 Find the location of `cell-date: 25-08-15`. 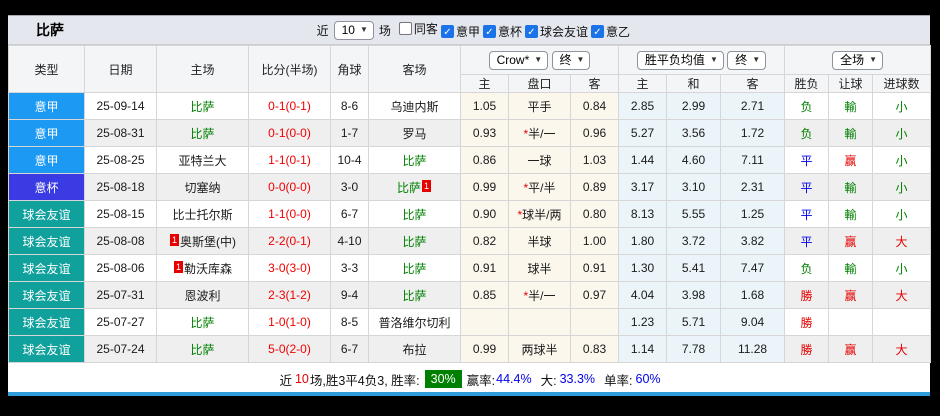

cell-date: 25-08-15 is located at coordinates (120, 214).